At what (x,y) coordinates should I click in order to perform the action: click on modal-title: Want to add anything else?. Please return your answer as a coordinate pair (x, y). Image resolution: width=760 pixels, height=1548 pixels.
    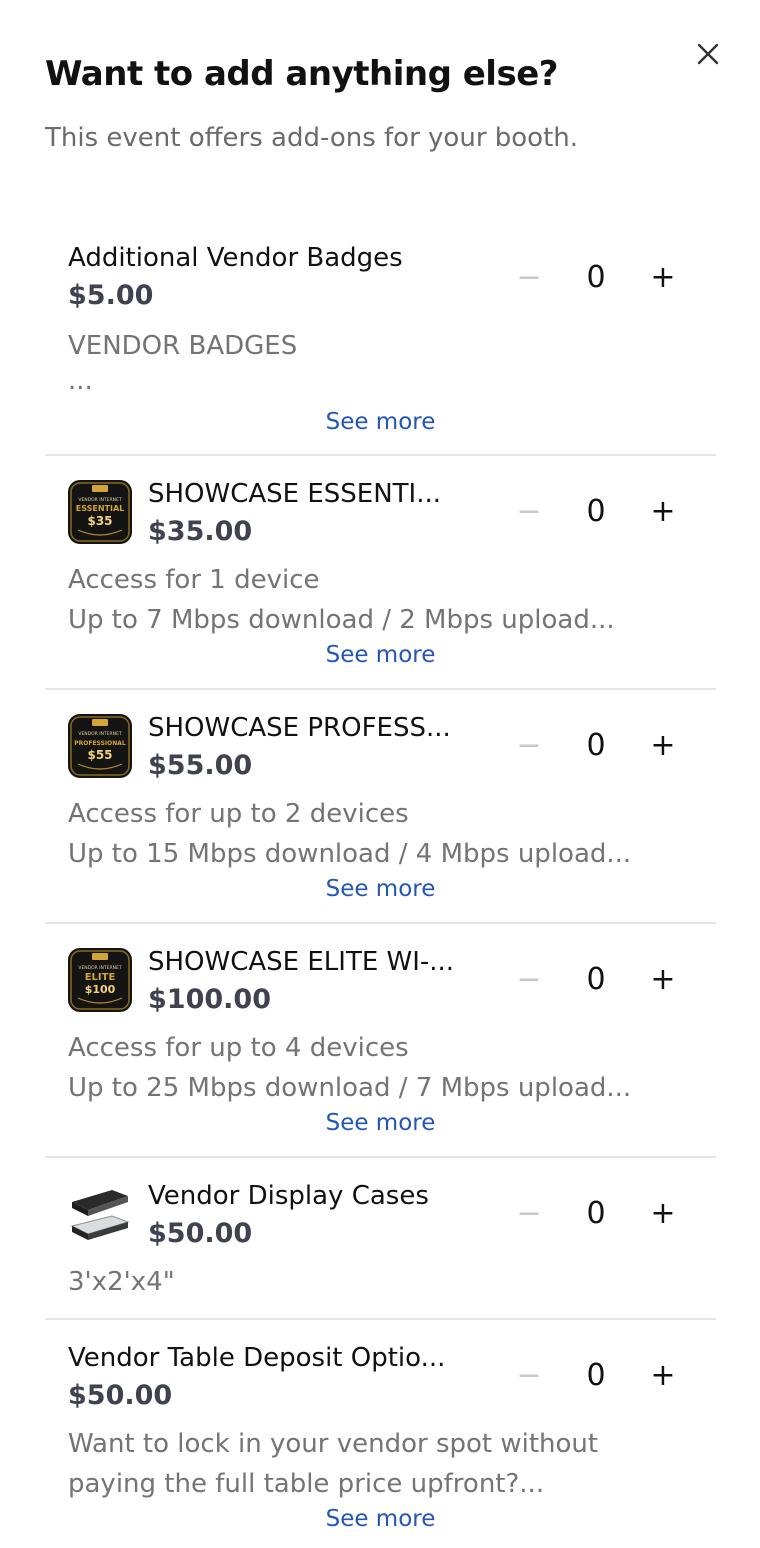
    Looking at the image, I should click on (301, 74).